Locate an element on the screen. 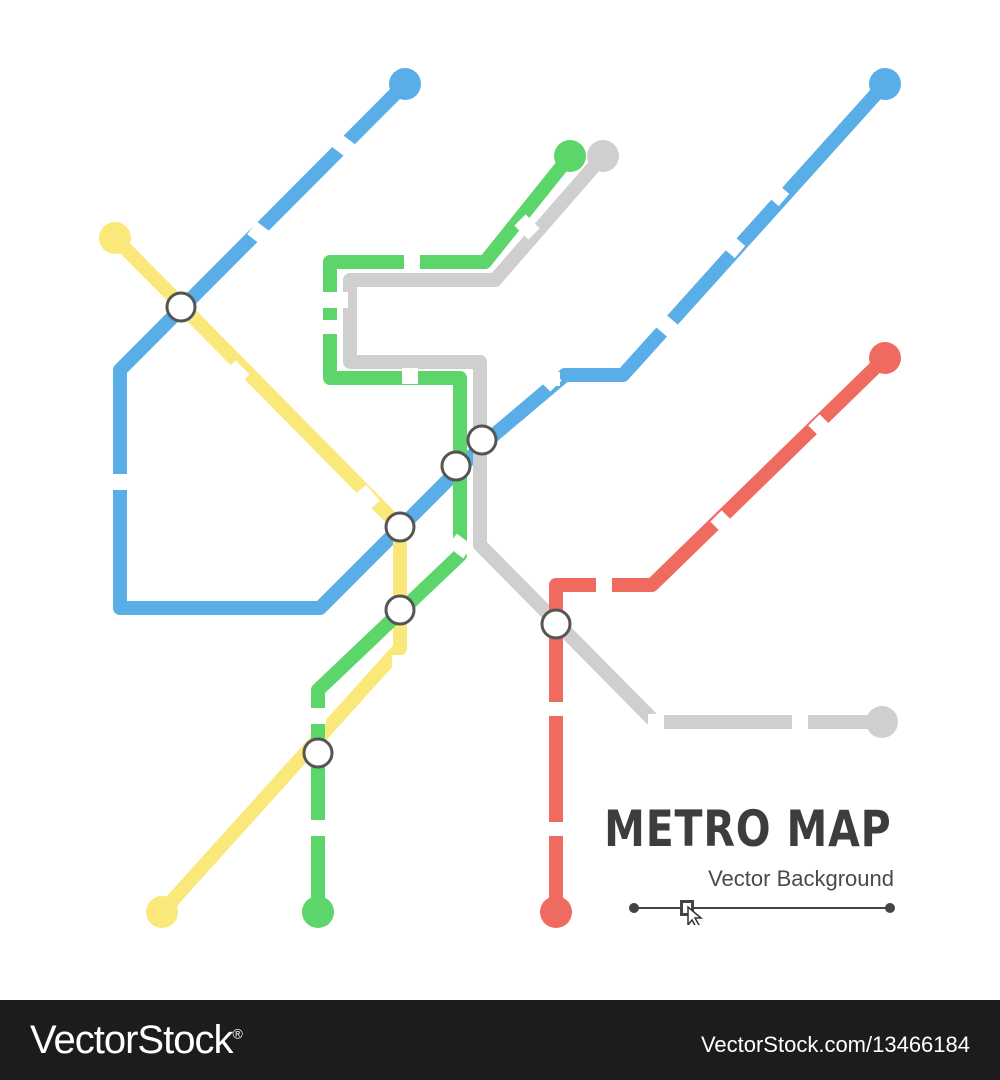 The width and height of the screenshot is (1000, 1080). blue-line-a-terminal is located at coordinates (405, 84).